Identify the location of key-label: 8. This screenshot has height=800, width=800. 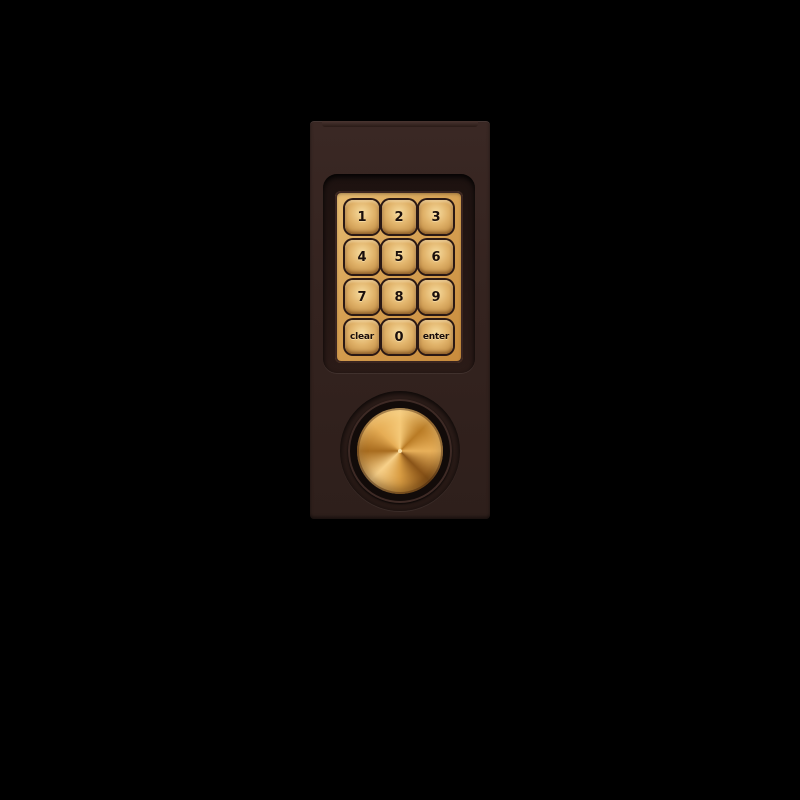
(399, 297).